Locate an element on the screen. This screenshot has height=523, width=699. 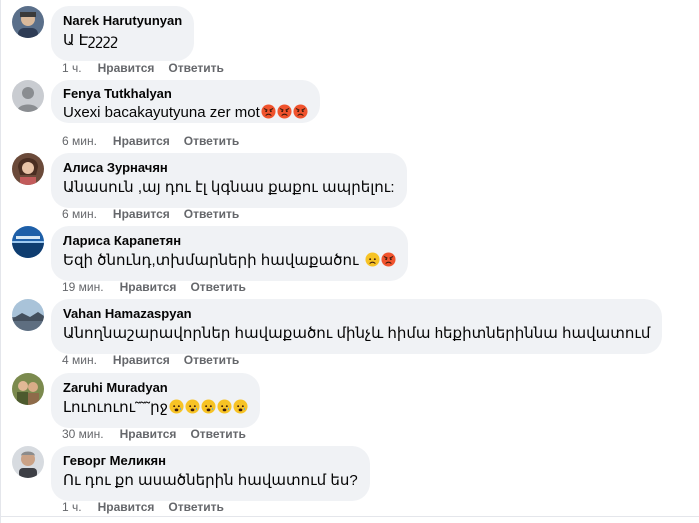
comment-text-body: Լուուուու˜˜˜րջ is located at coordinates (115, 407).